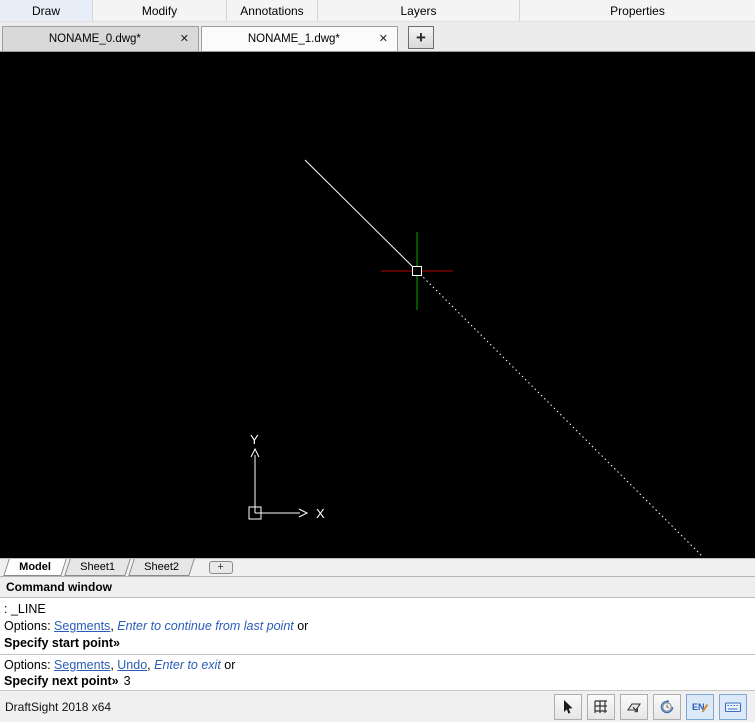 The width and height of the screenshot is (755, 722). I want to click on tab-sheet2: Sheet2, so click(161, 567).